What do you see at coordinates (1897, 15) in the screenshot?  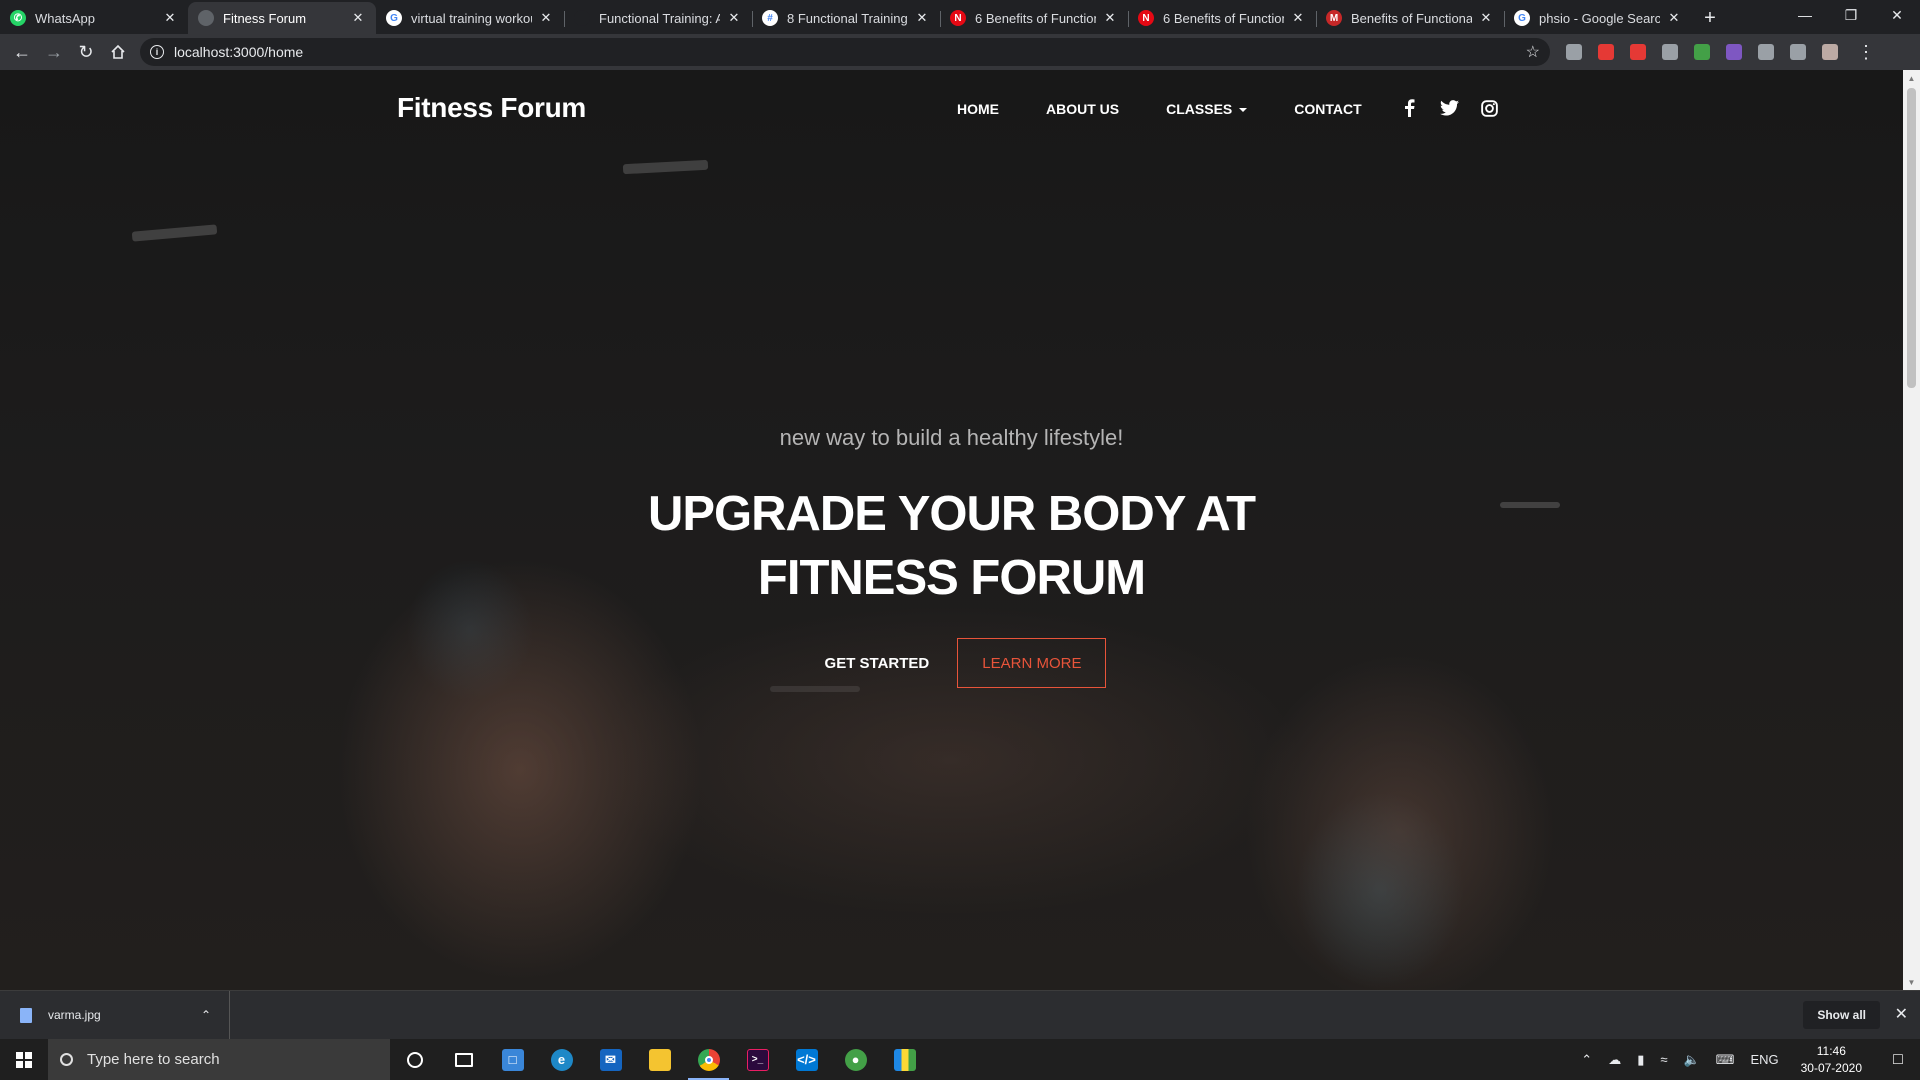 I see `close-window-icon: ✕` at bounding box center [1897, 15].